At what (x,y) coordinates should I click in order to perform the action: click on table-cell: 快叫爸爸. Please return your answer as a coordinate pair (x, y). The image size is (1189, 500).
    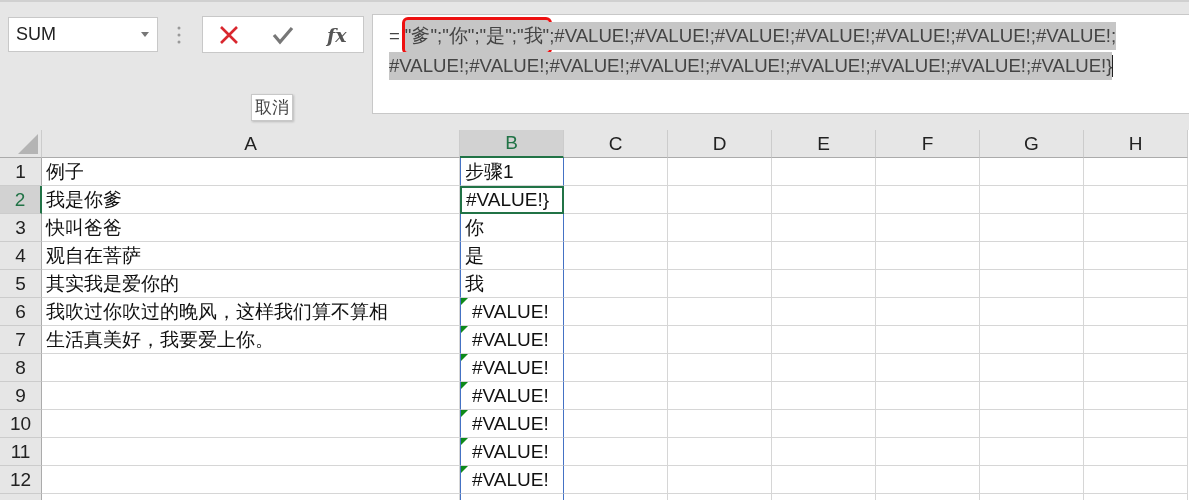
    Looking at the image, I should click on (251, 228).